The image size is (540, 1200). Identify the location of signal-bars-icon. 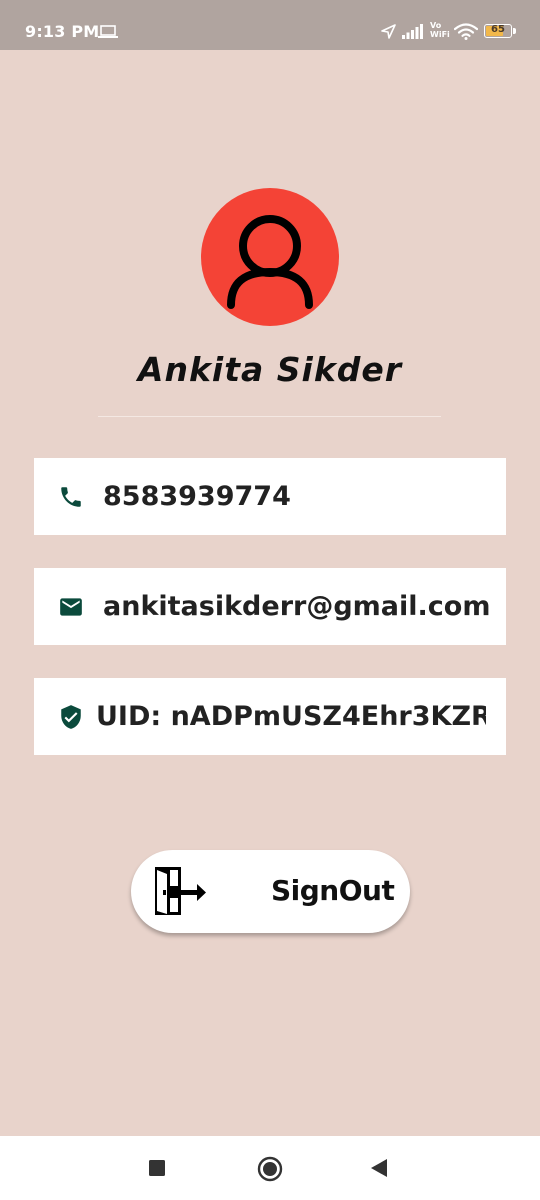
(412, 31).